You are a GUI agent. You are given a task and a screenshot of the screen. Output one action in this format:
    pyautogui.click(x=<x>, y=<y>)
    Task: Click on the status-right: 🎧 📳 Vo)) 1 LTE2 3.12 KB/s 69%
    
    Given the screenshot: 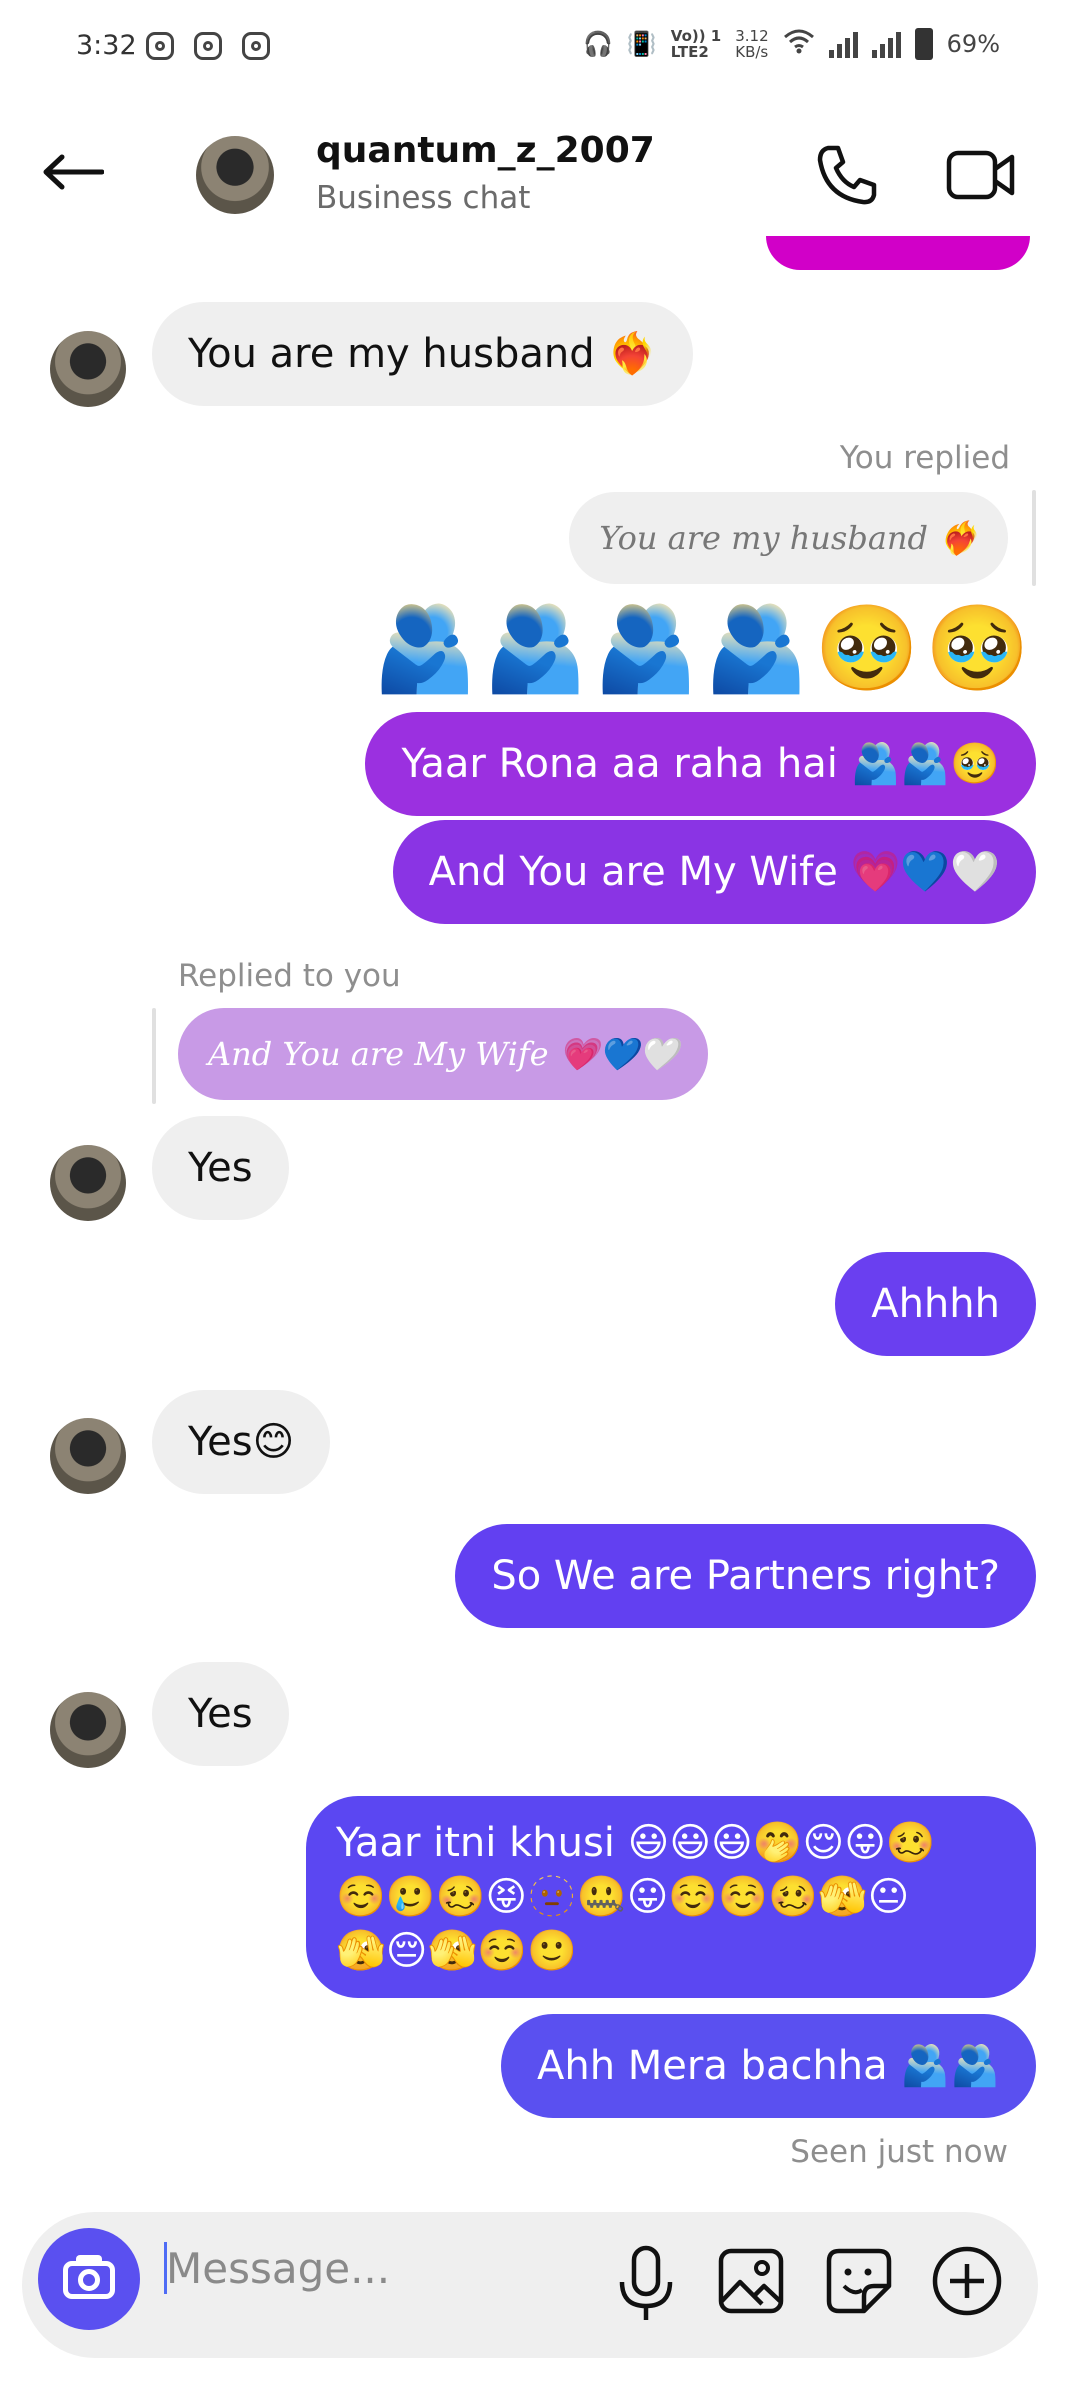 What is the action you would take?
    pyautogui.click(x=791, y=44)
    